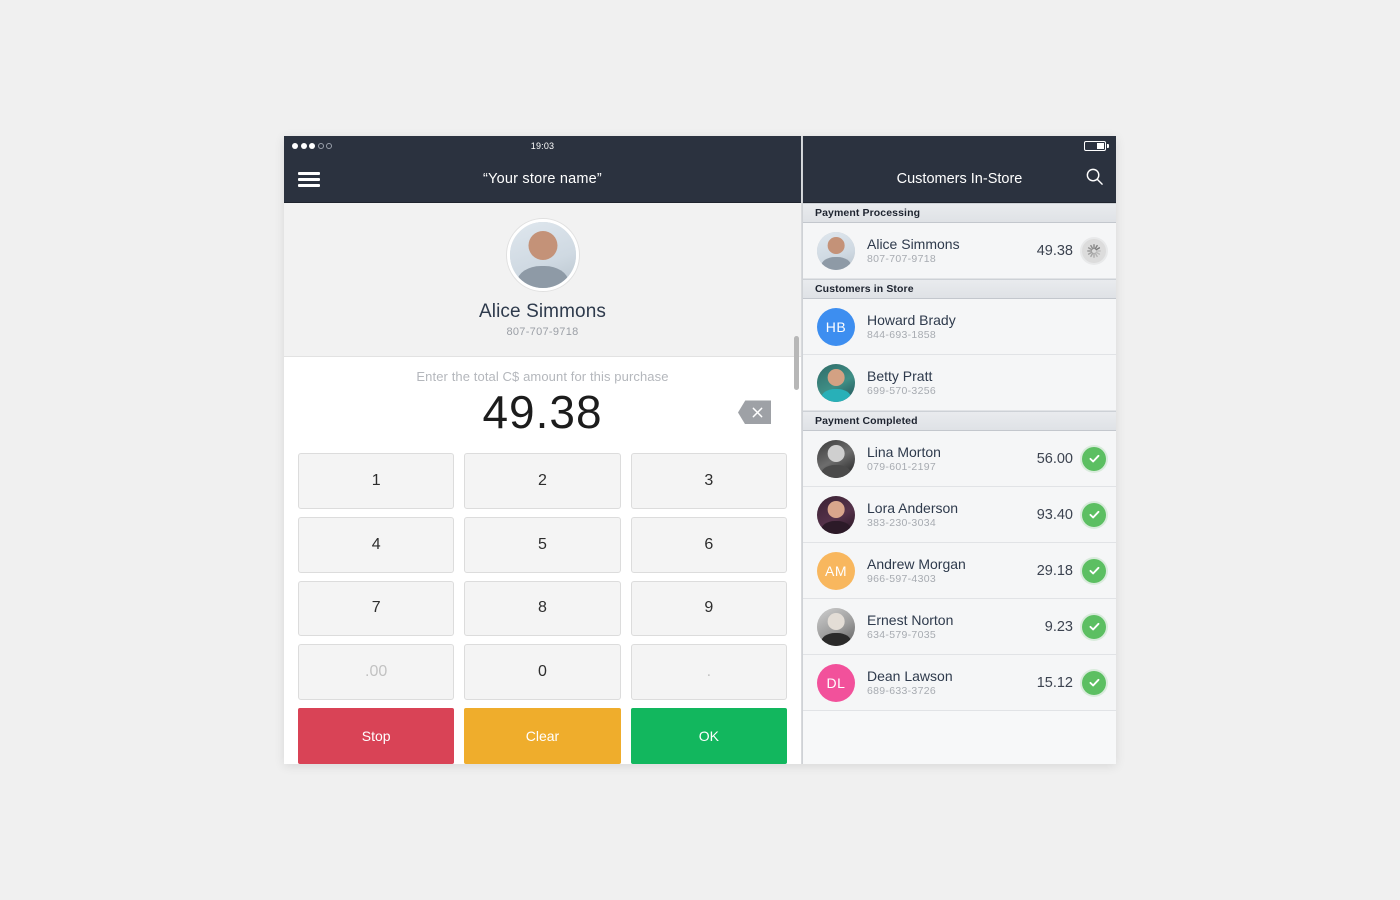 Image resolution: width=1400 pixels, height=900 pixels. I want to click on customer-name: Andrew Morgan, so click(916, 563).